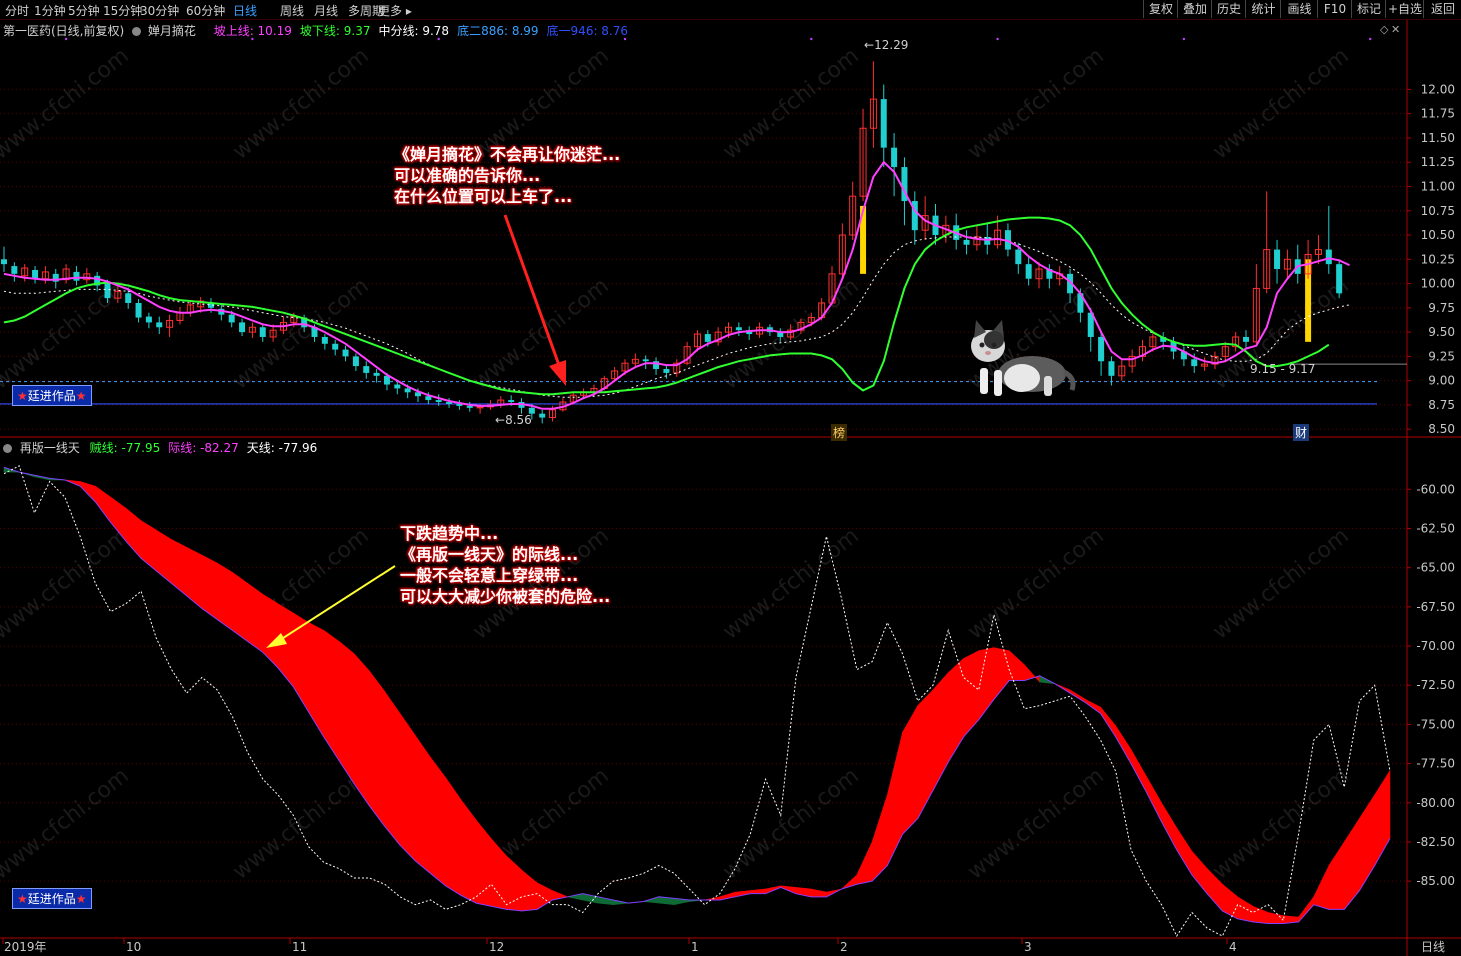  What do you see at coordinates (25, 947) in the screenshot?
I see `x-axis-label: 2019年` at bounding box center [25, 947].